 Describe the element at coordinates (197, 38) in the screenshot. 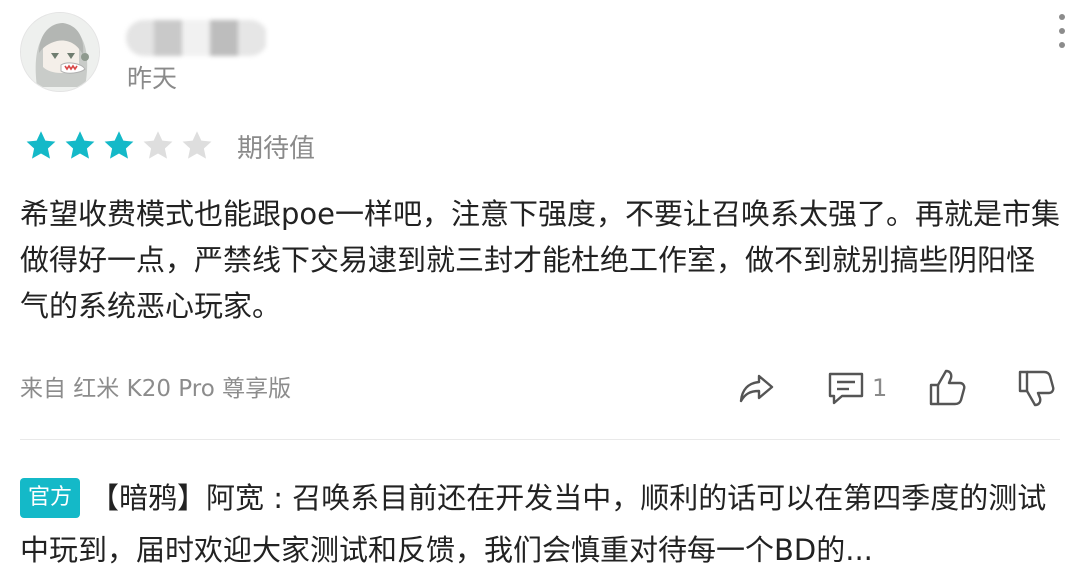

I see `username-blurred` at that location.